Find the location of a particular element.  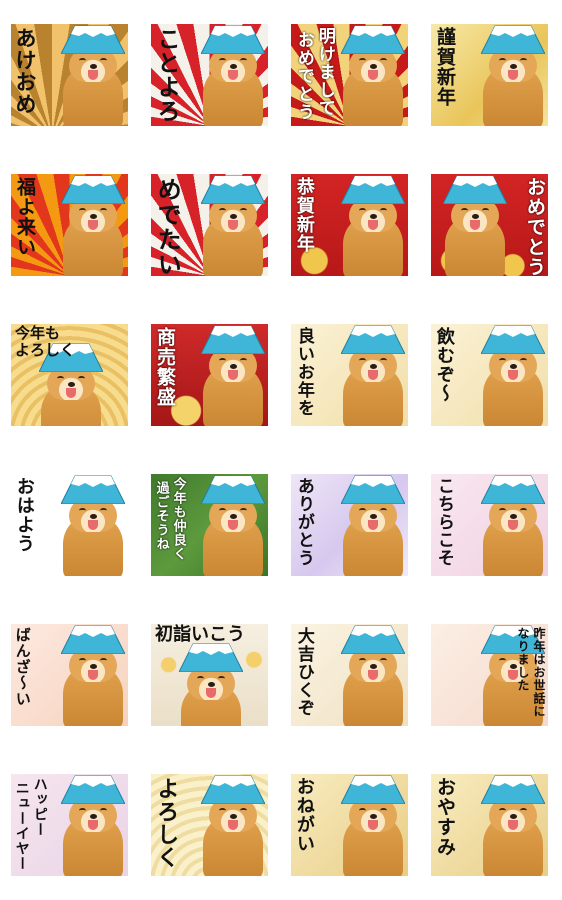

sticker-tile: ばんざ〜い is located at coordinates (69, 675).